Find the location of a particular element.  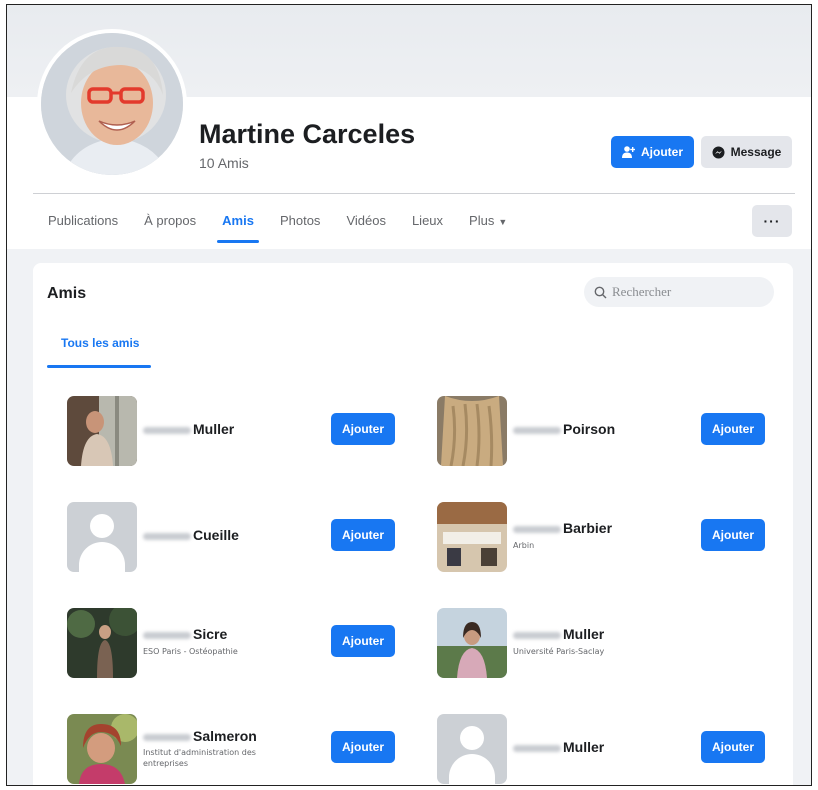

friend-item: Cueille Ajouter is located at coordinates (237, 537).